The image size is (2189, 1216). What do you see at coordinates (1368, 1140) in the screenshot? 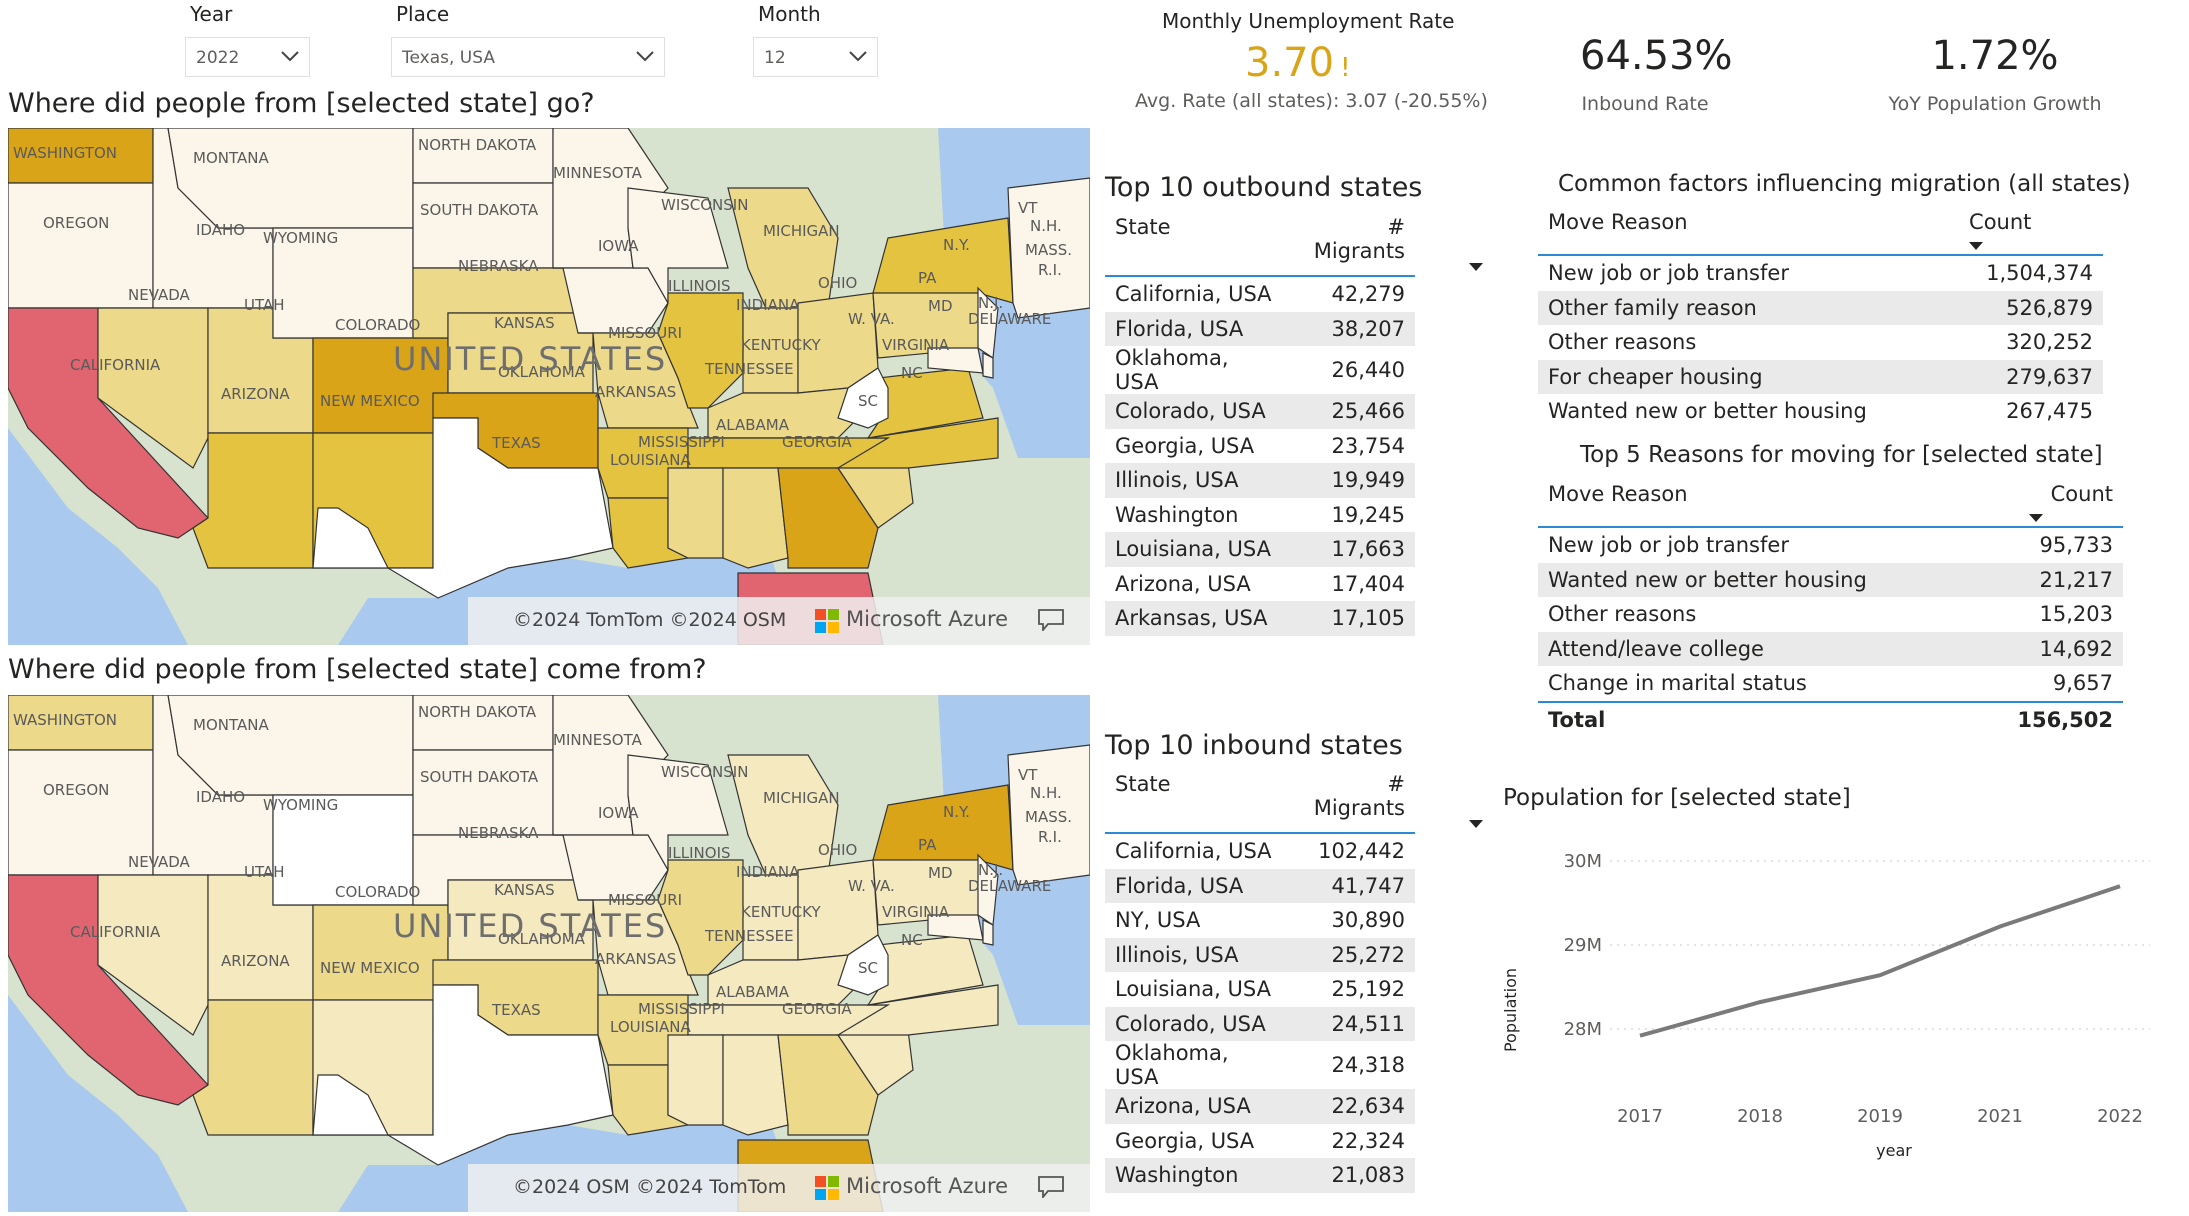
I see `table-cell-migrants: 22,324` at bounding box center [1368, 1140].